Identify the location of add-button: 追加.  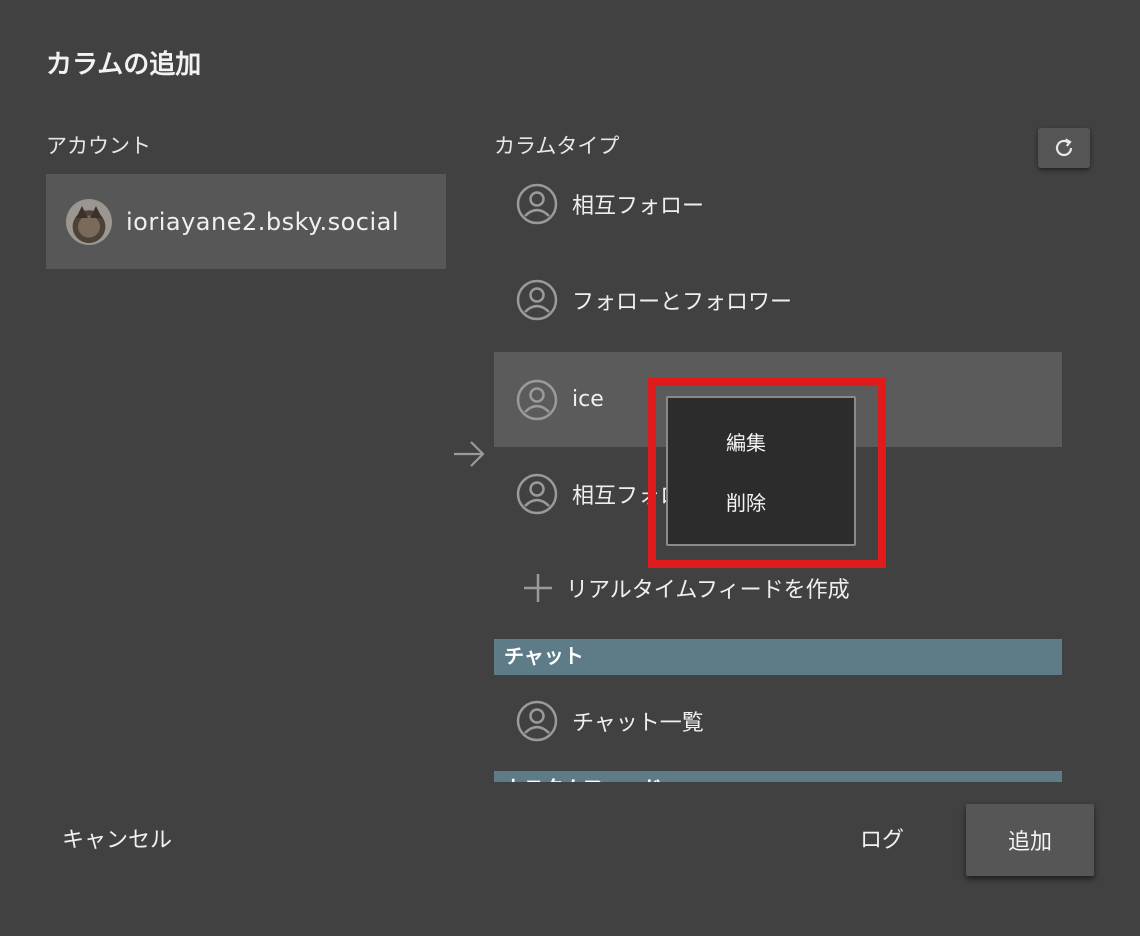
(1030, 840).